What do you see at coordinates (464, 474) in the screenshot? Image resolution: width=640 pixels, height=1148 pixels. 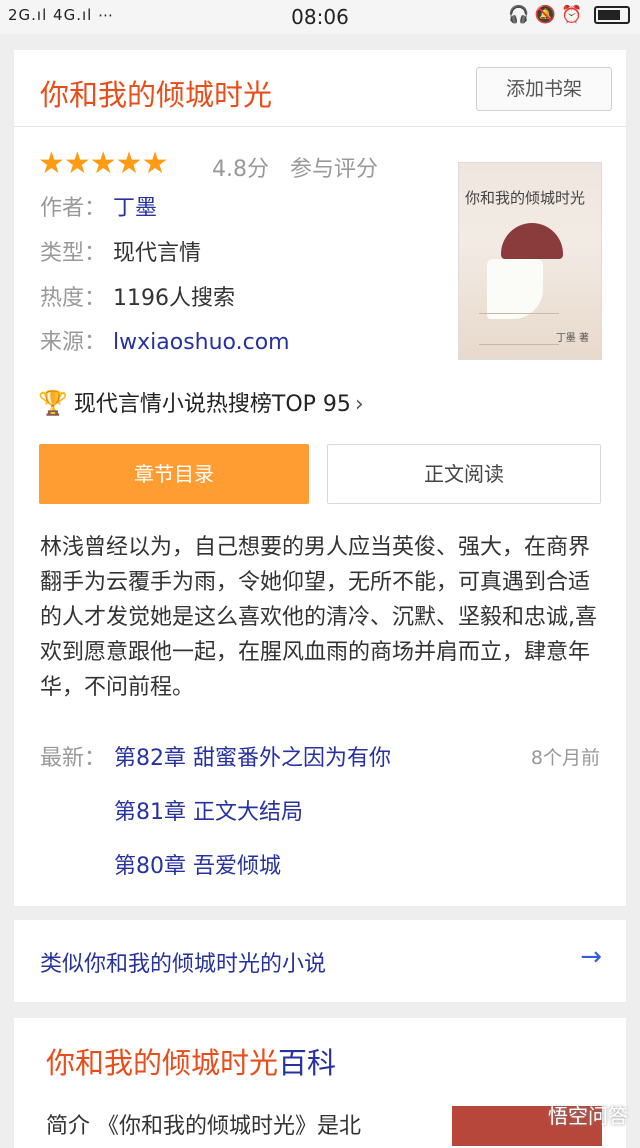 I see `read-button: 正文阅读` at bounding box center [464, 474].